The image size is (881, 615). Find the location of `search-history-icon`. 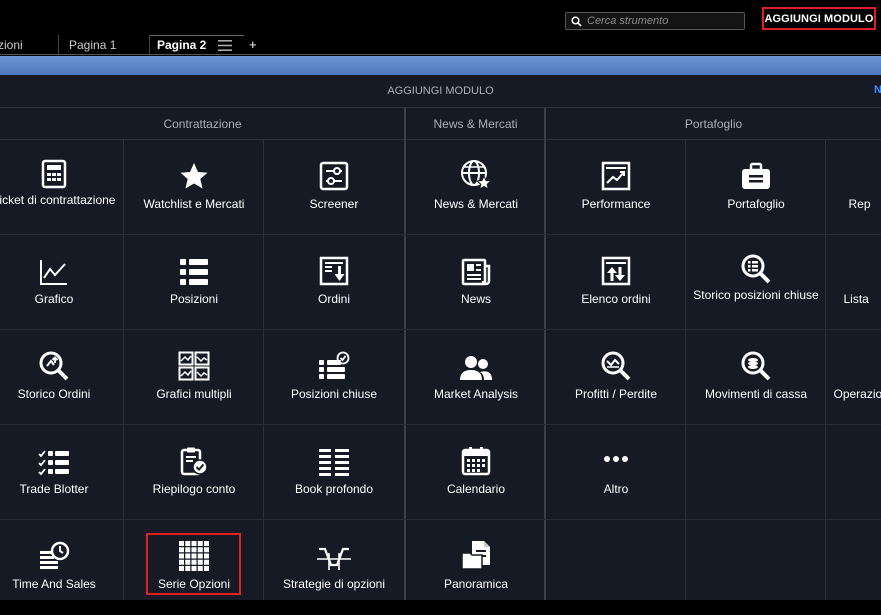

search-history-icon is located at coordinates (54, 366).